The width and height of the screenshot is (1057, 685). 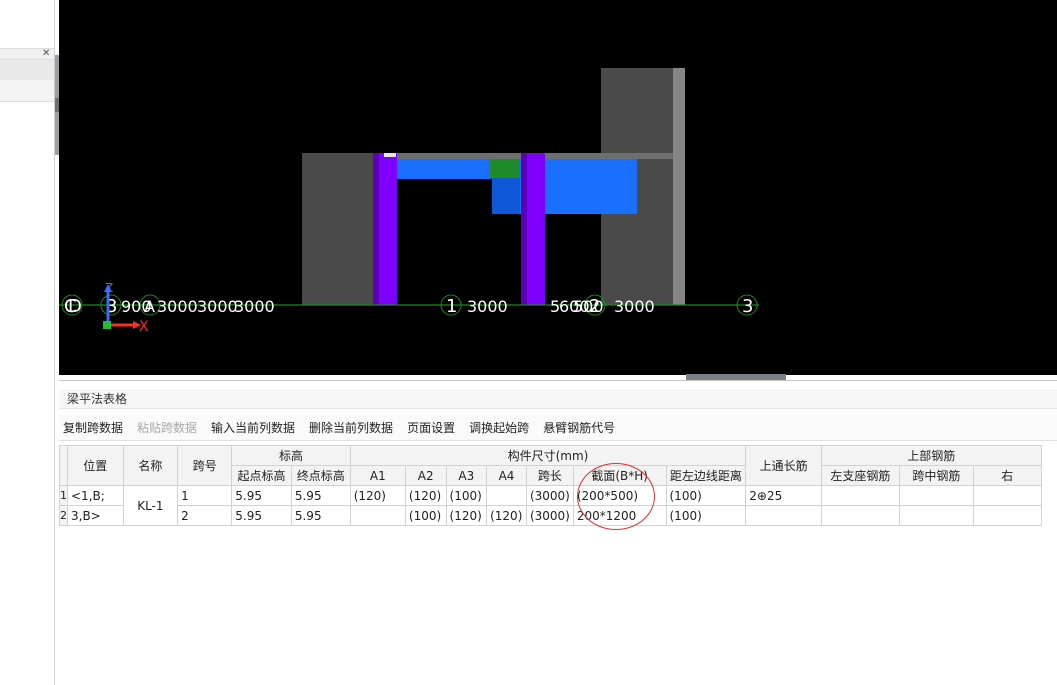 I want to click on cantilever-rebar-code-button: 悬臂钢筋代号, so click(x=579, y=427).